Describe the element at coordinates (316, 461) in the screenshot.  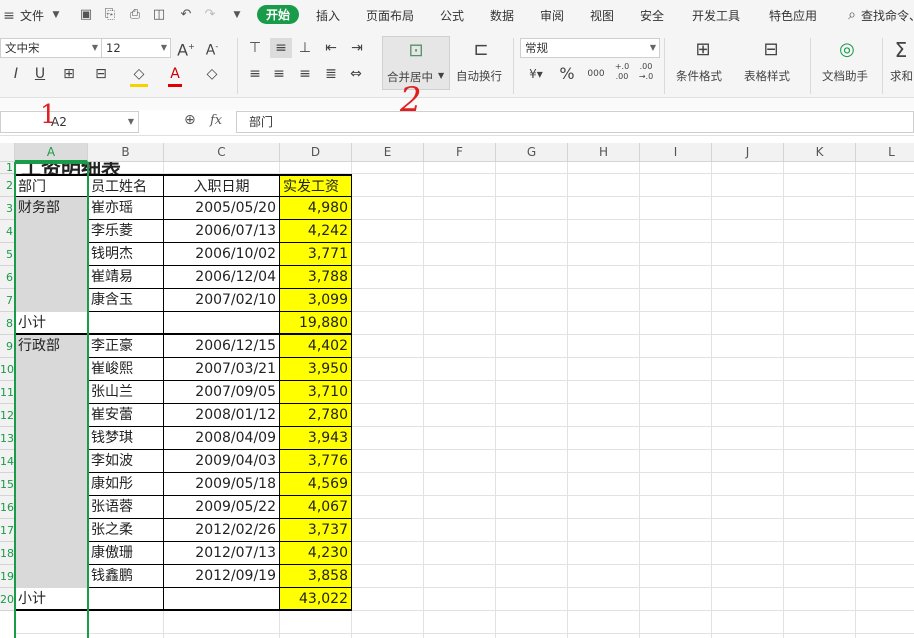
I see `table-cell: 3,776` at that location.